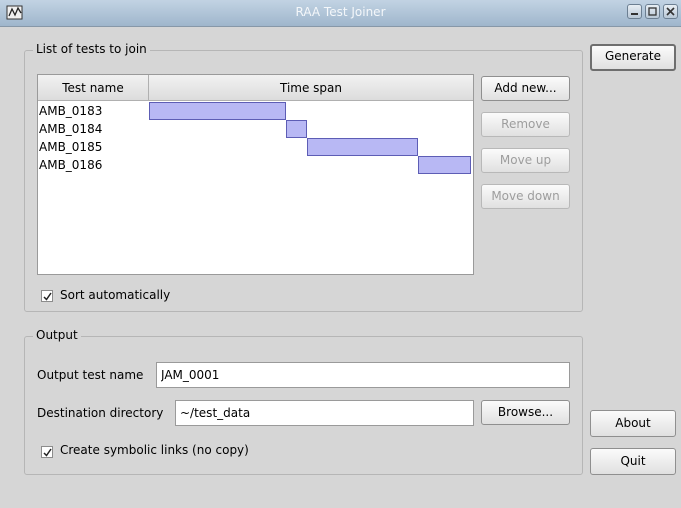  Describe the element at coordinates (633, 461) in the screenshot. I see `quit-button: Quit` at that location.